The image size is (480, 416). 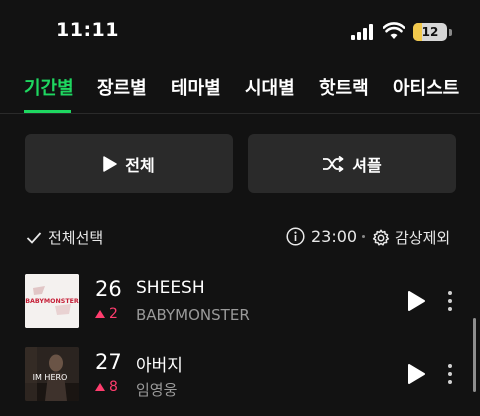 What do you see at coordinates (333, 163) in the screenshot?
I see `shuffle-icon` at bounding box center [333, 163].